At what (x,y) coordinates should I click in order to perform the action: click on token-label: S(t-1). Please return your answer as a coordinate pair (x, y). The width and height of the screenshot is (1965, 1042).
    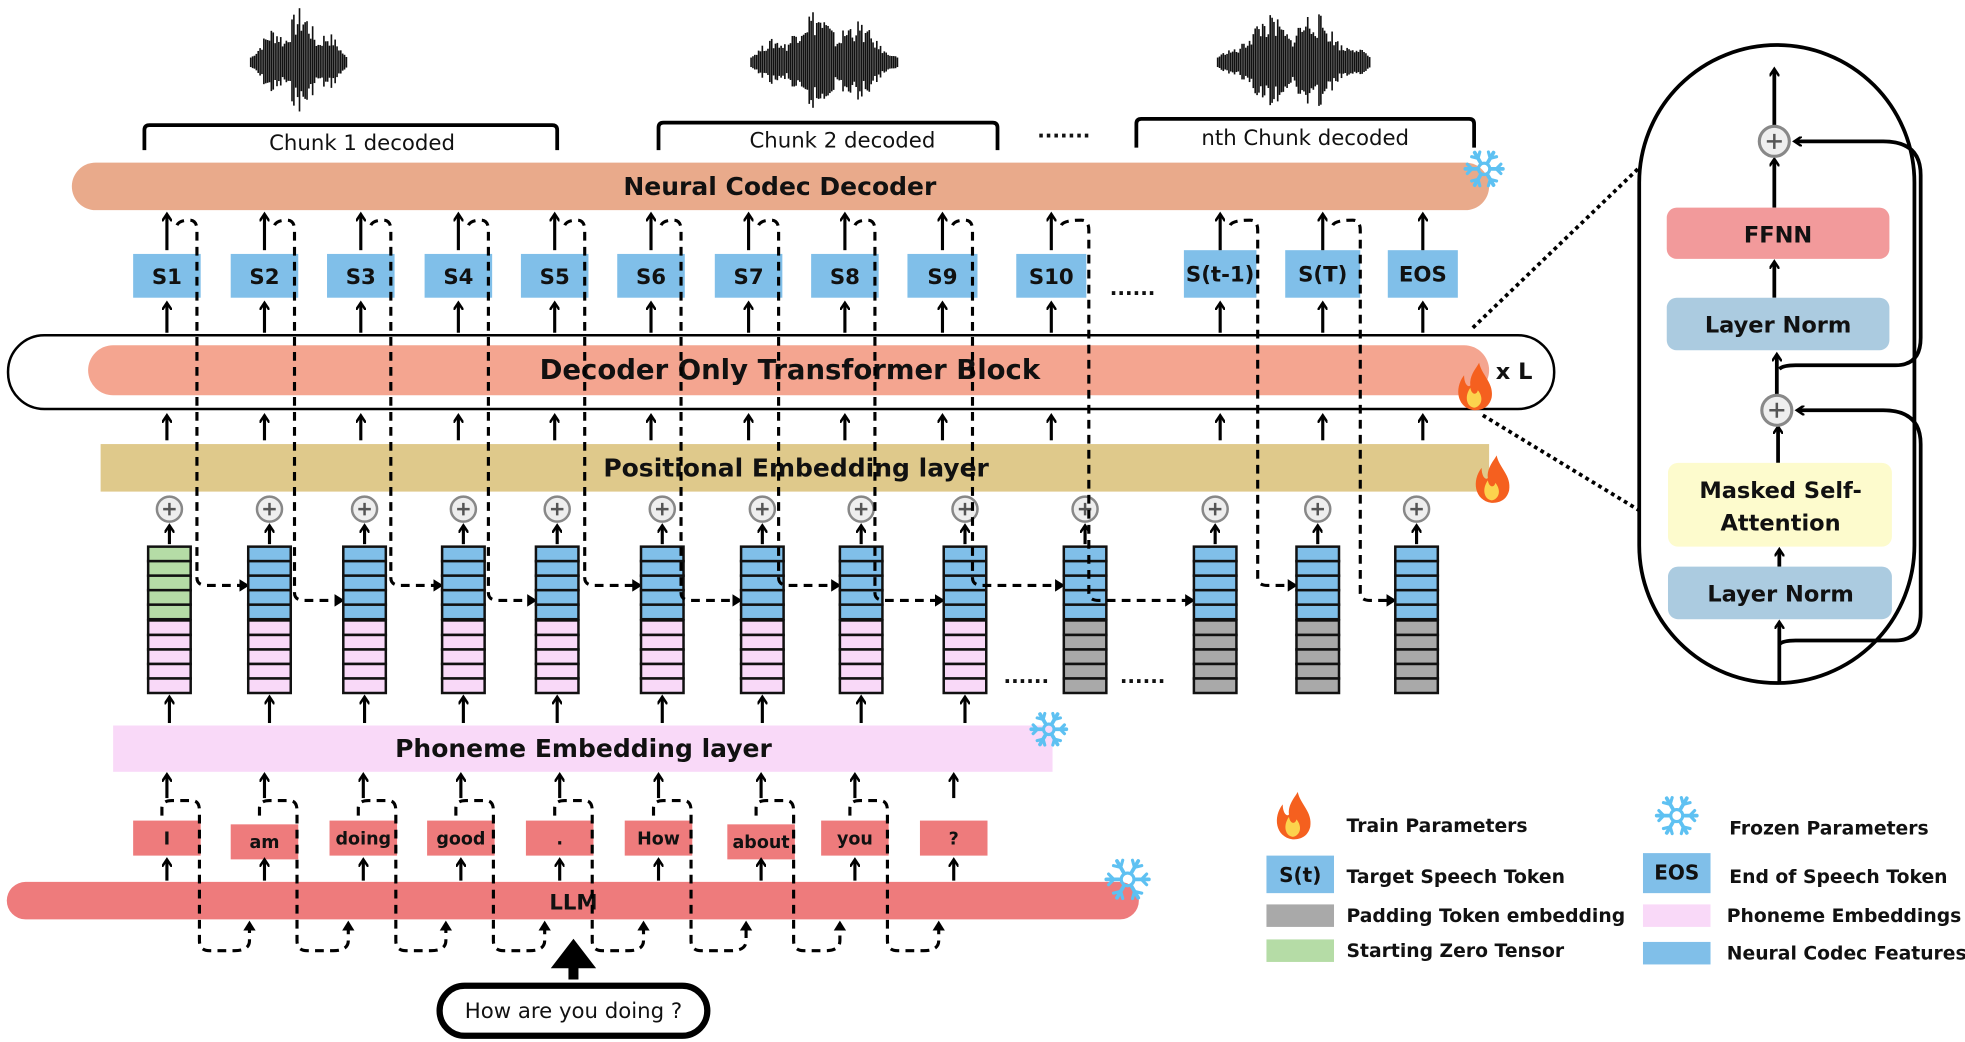
    Looking at the image, I should click on (1220, 274).